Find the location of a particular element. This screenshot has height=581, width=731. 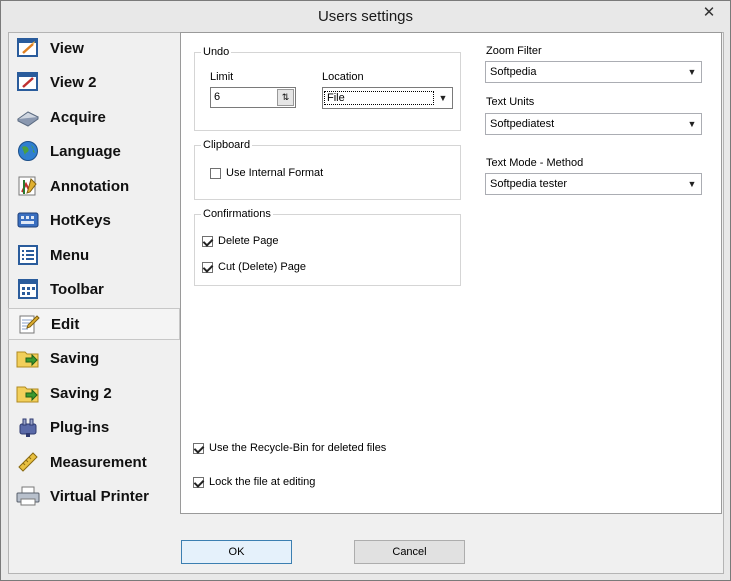

sidebar-item-label: Saving 2 is located at coordinates (81, 393).